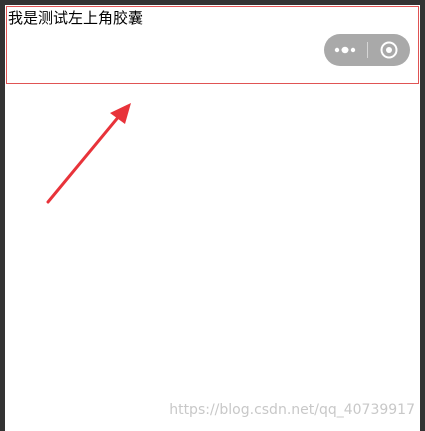 The image size is (425, 431). I want to click on capsule-close-button, so click(389, 50).